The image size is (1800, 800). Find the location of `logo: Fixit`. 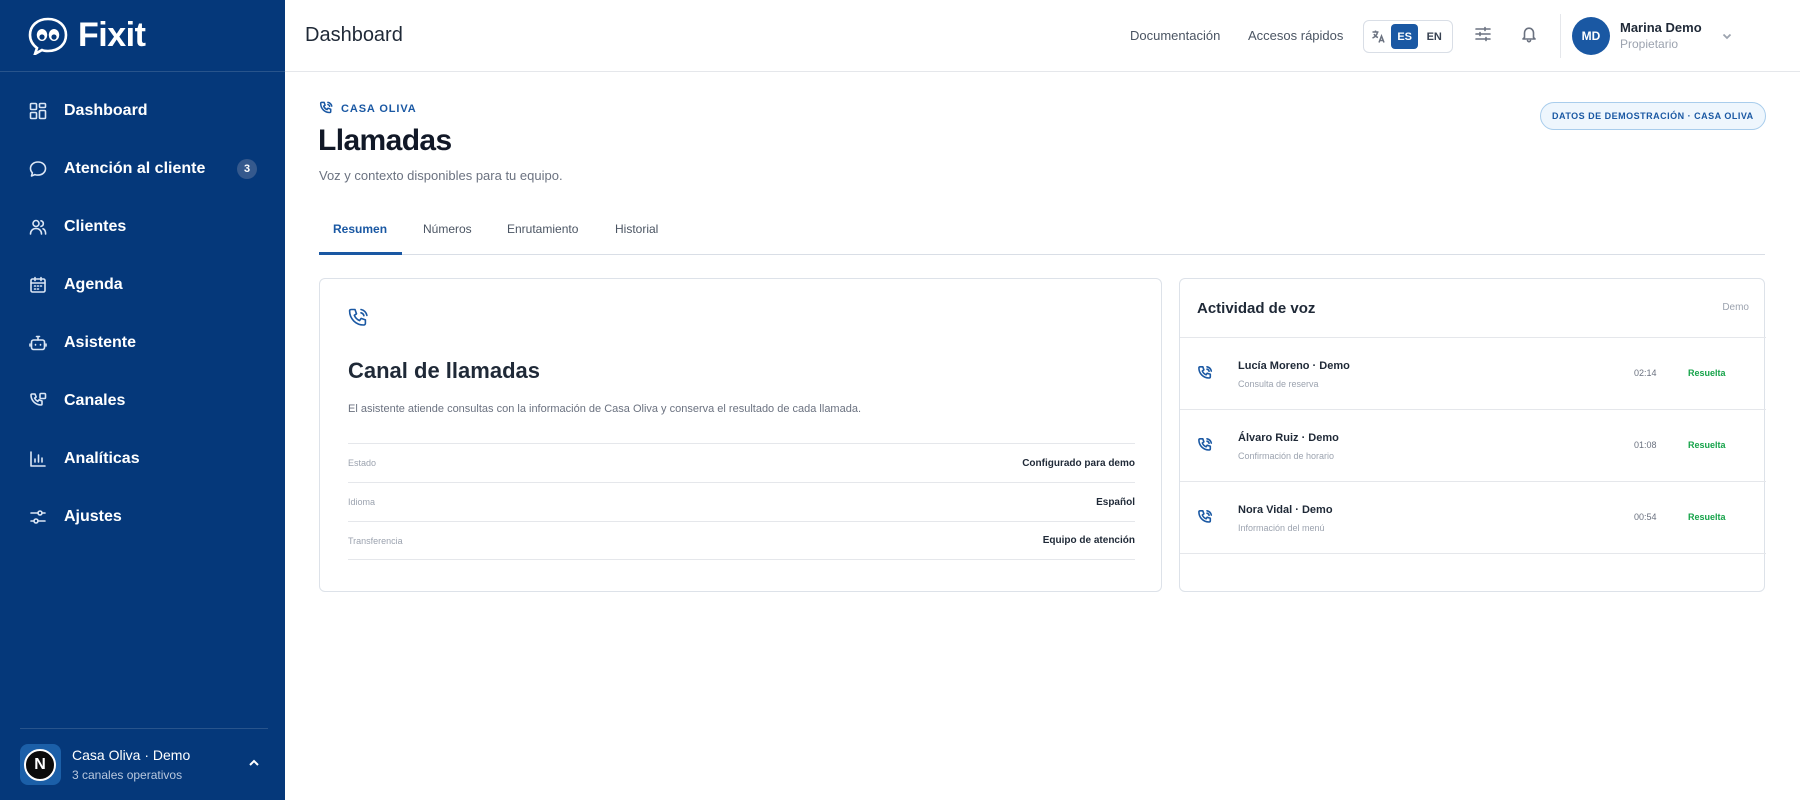

logo: Fixit is located at coordinates (142, 36).